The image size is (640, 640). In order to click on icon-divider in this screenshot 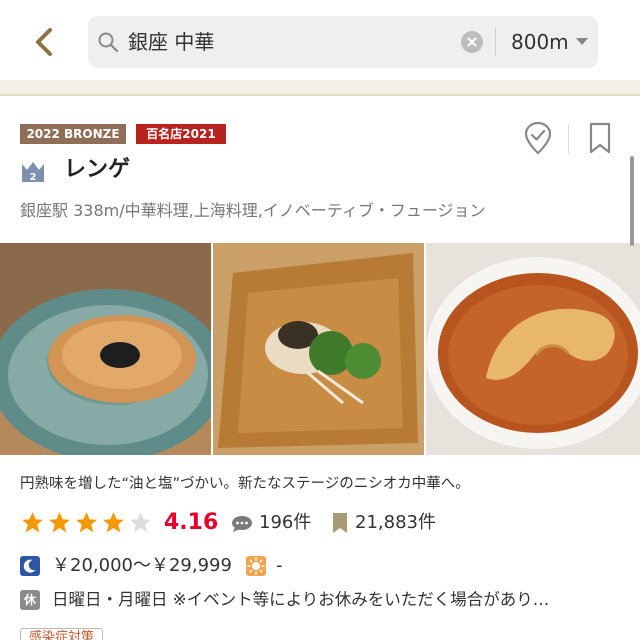, I will do `click(568, 139)`.